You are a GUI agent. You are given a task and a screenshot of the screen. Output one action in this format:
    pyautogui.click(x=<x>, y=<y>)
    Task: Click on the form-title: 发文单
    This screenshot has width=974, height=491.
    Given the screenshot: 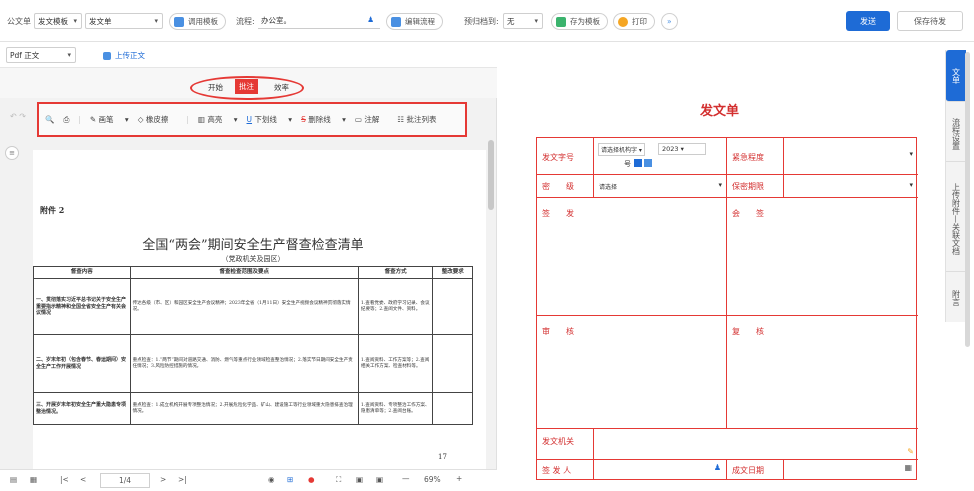 What is the action you would take?
    pyautogui.click(x=720, y=111)
    